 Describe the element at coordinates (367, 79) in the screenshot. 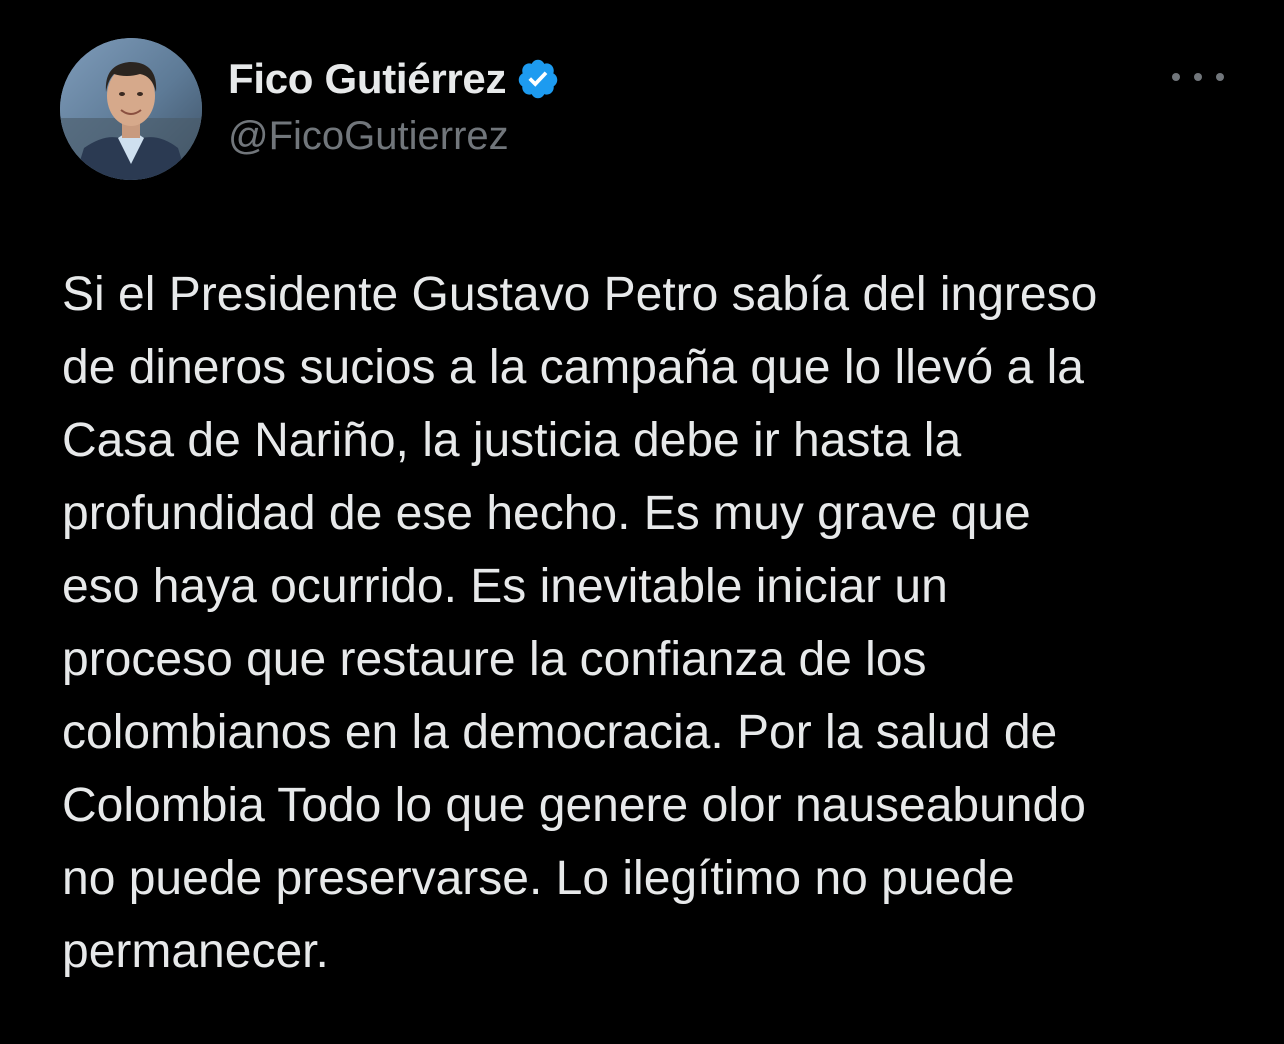

I see `author-display-name: Fico Gutiérrez` at that location.